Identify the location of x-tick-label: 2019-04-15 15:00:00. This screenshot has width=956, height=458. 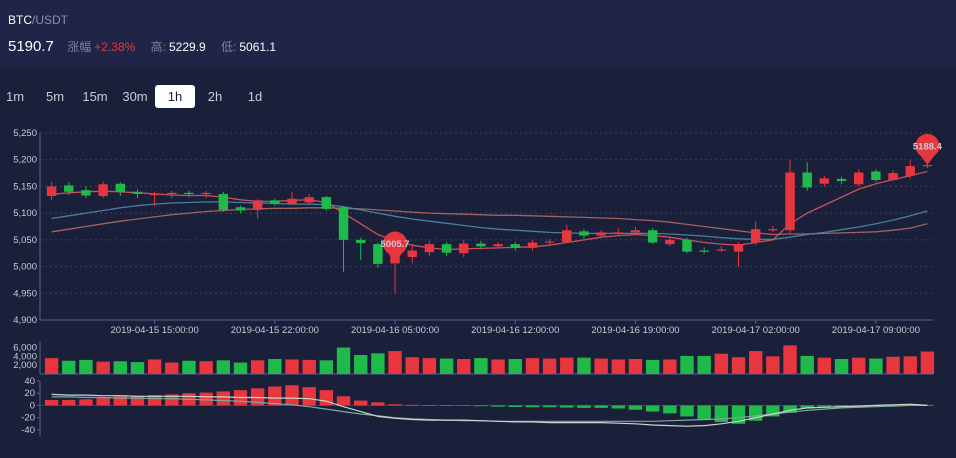
(155, 330).